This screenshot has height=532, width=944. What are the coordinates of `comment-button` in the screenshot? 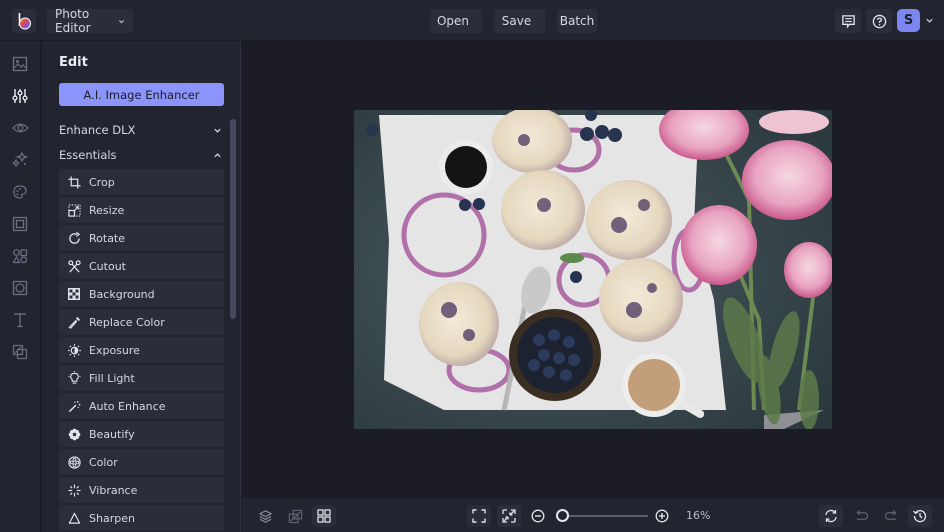 It's located at (848, 21).